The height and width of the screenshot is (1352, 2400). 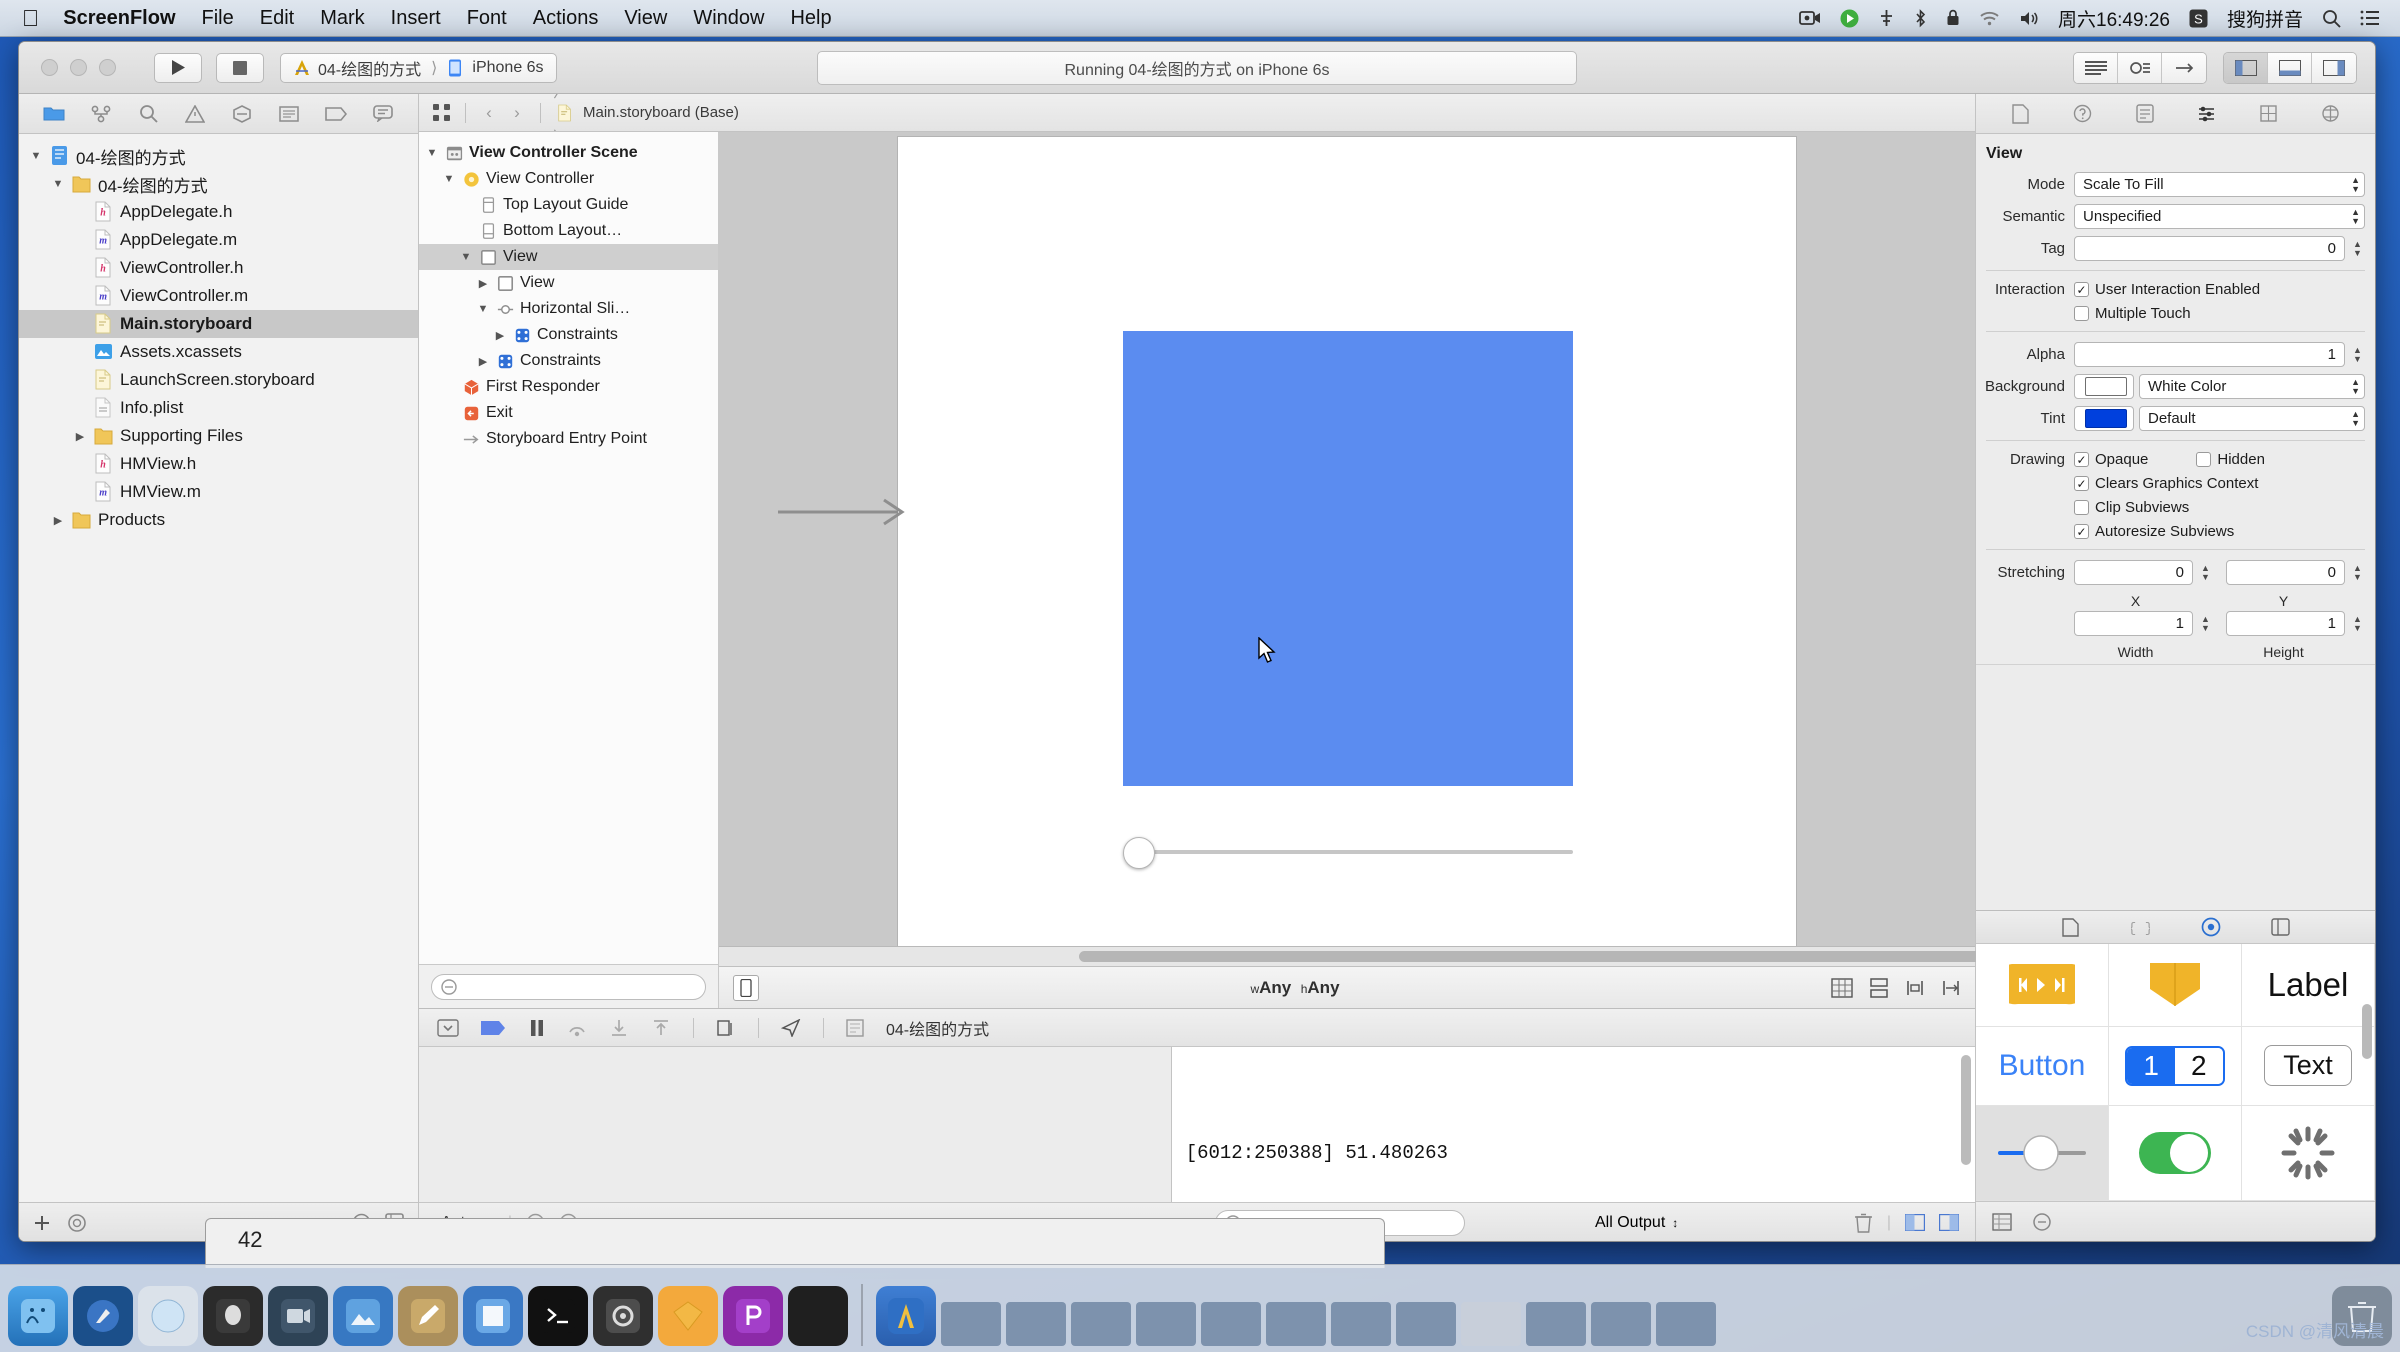 I want to click on view-hierarchy-icon, so click(x=726, y=1028).